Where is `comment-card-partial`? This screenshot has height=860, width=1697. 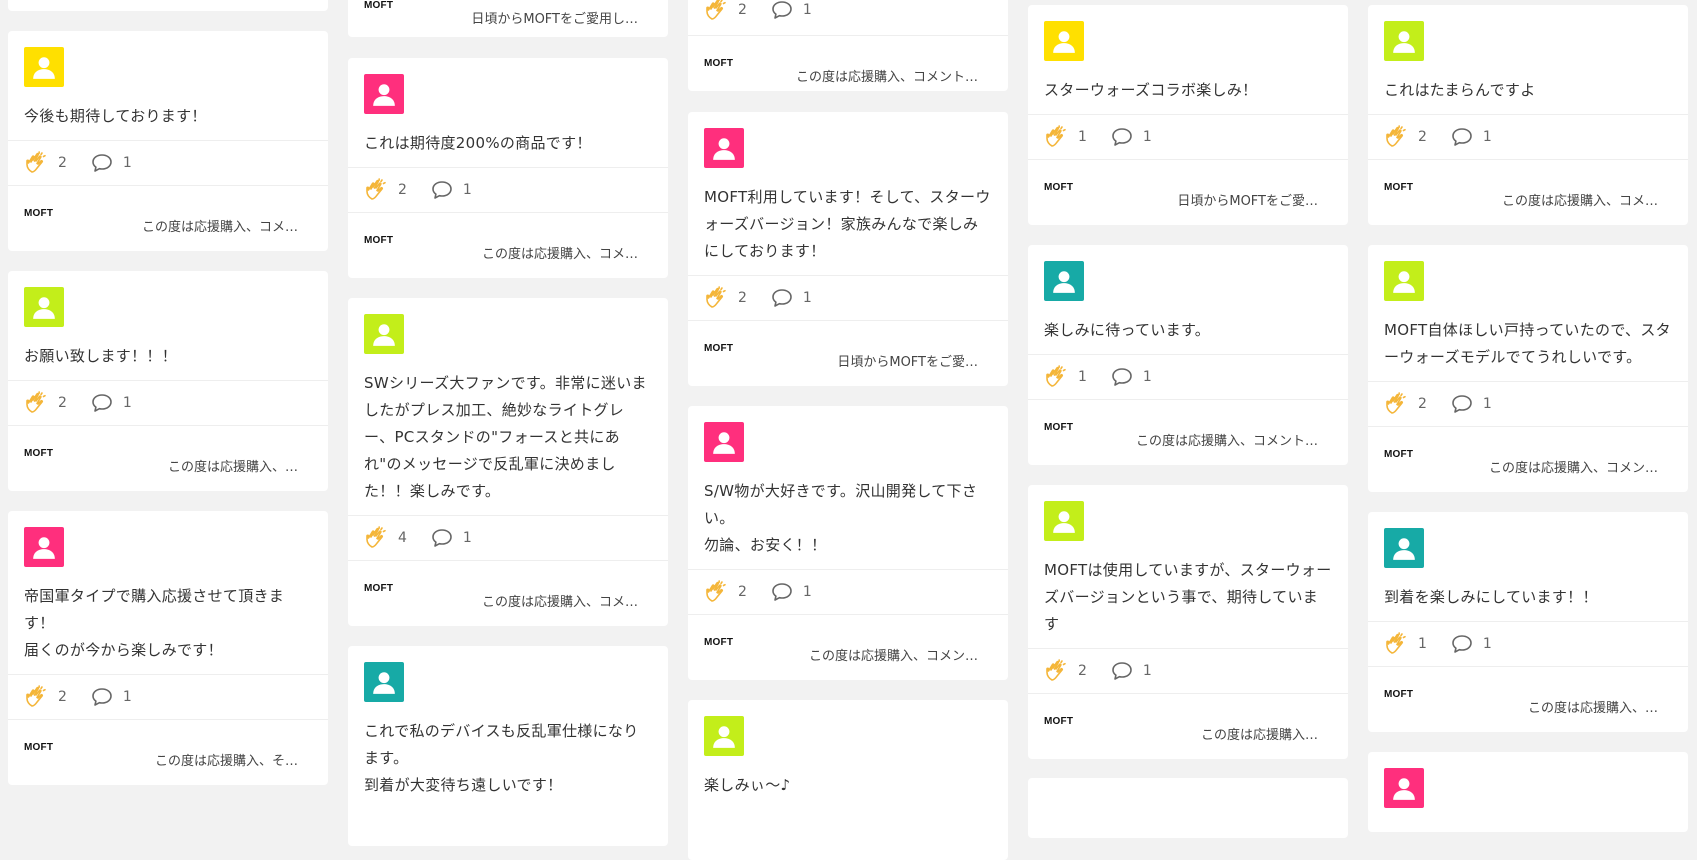 comment-card-partial is located at coordinates (1188, 808).